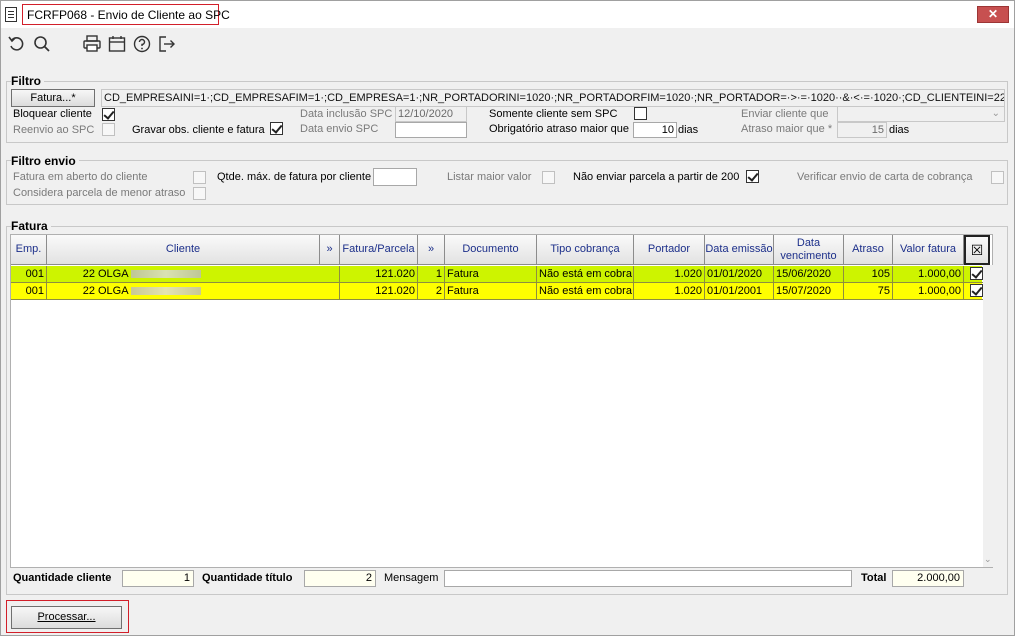  I want to click on col-documento: Documento, so click(491, 250).